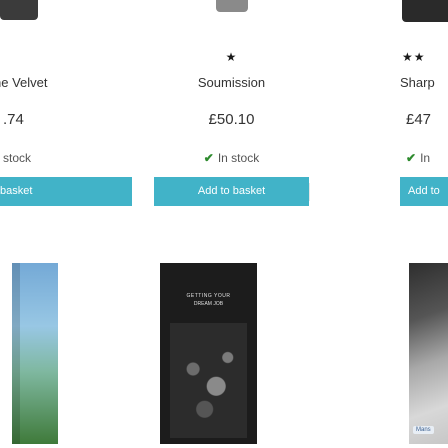 The height and width of the screenshot is (448, 448). What do you see at coordinates (423, 430) in the screenshot?
I see `cover-label: Mans` at bounding box center [423, 430].